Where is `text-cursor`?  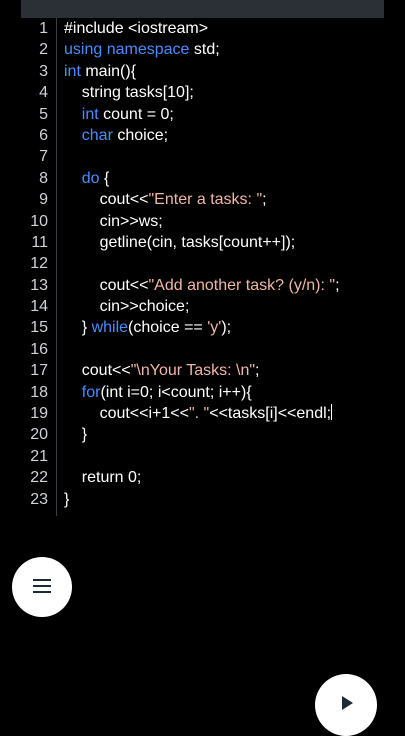
text-cursor is located at coordinates (332, 412).